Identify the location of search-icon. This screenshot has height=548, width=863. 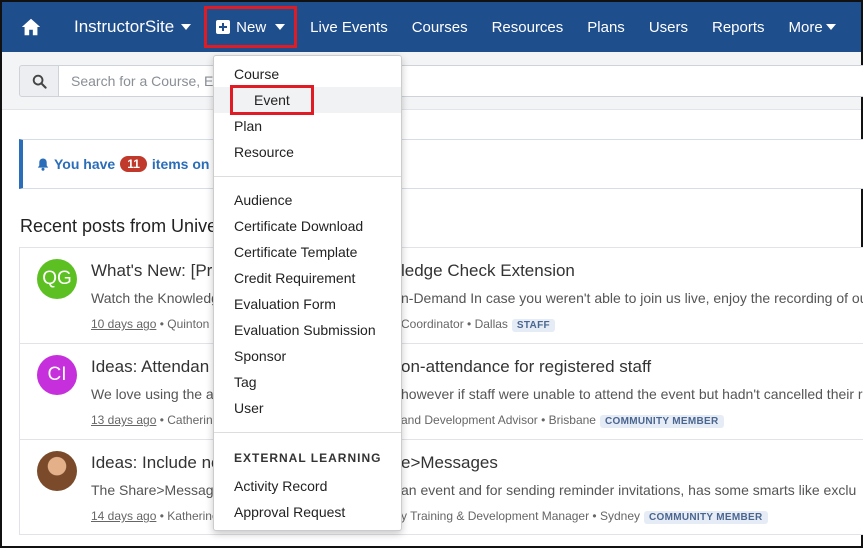
(39, 81).